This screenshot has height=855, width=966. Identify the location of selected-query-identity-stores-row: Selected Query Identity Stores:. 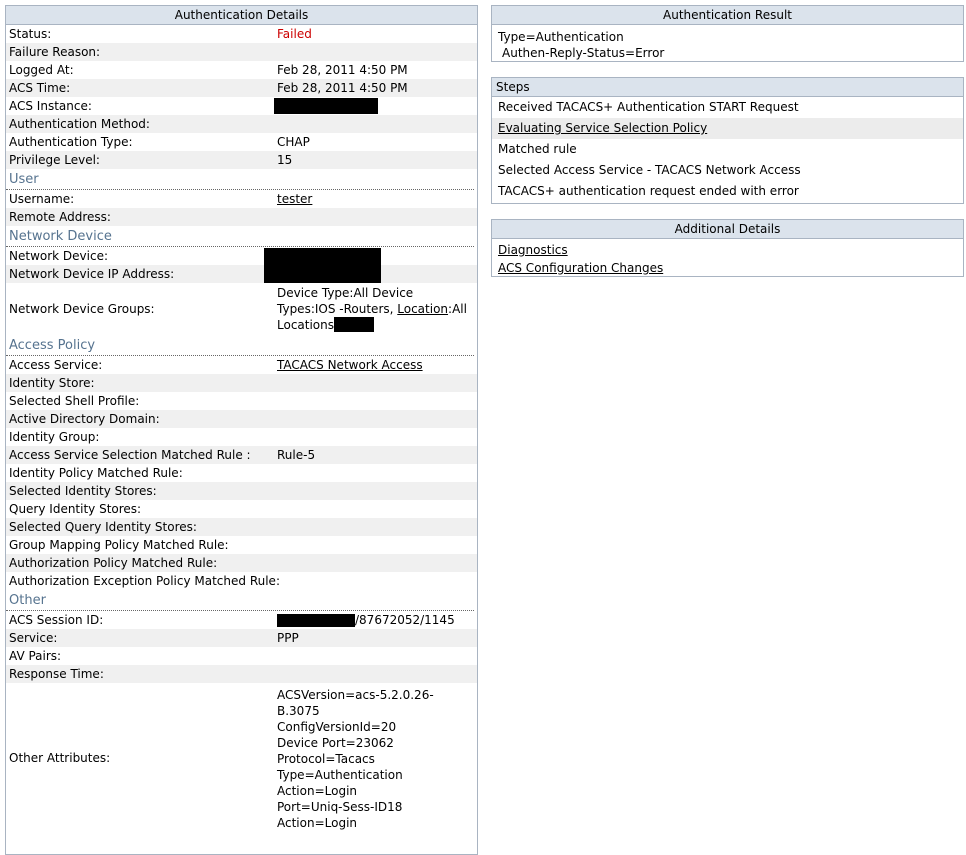
(241, 527).